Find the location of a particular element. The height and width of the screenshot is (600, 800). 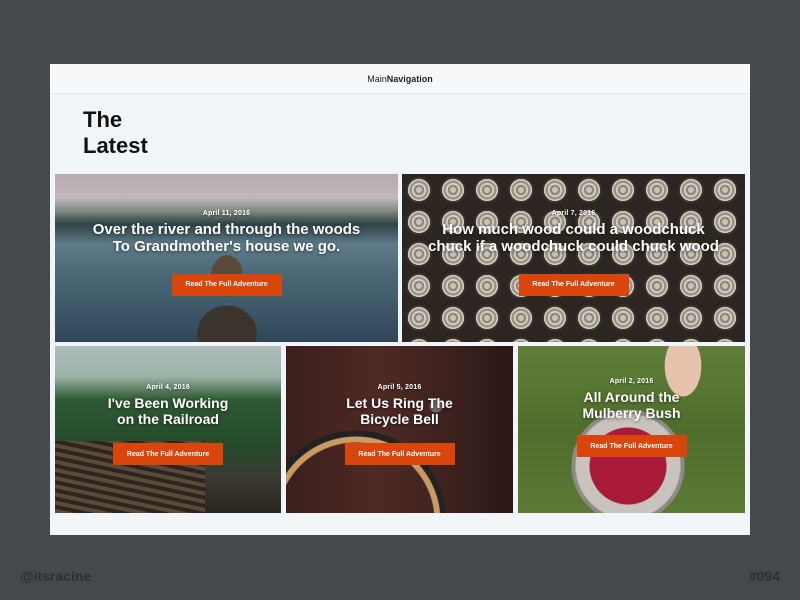

card-title: All Around the Mulberry Bush is located at coordinates (631, 405).